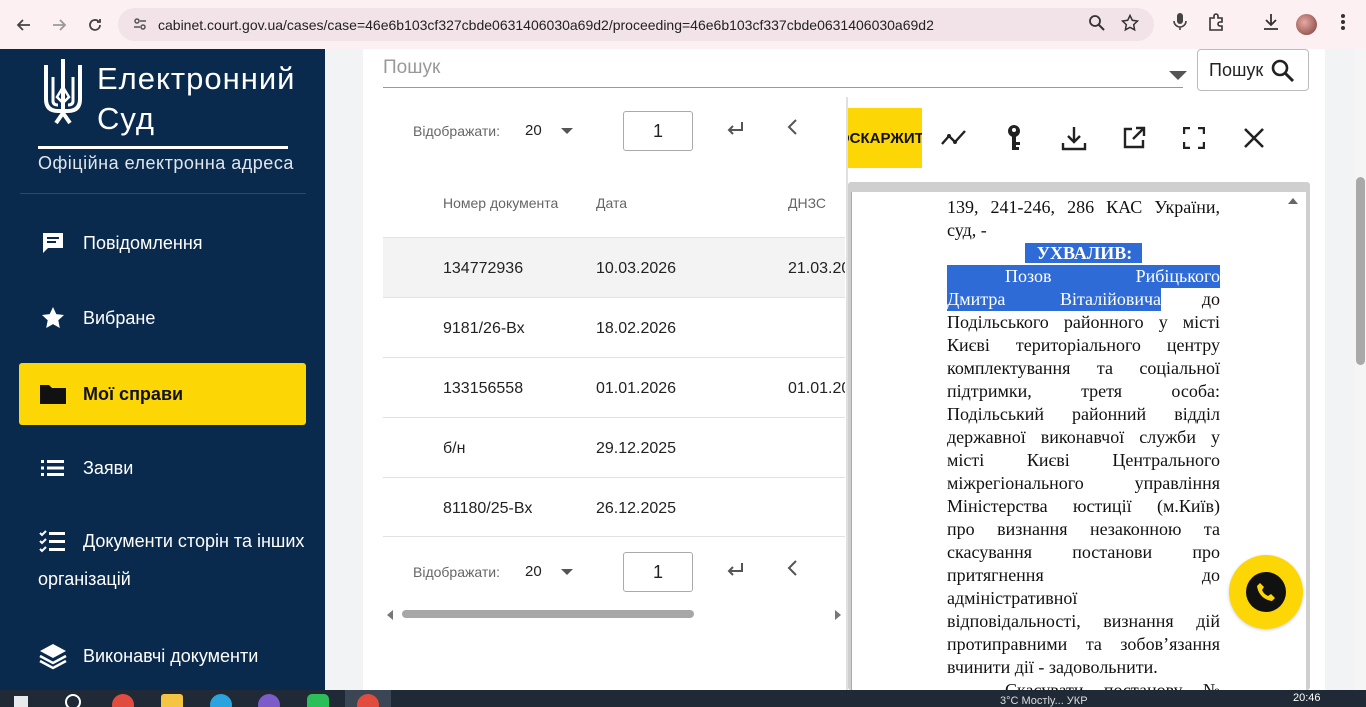 Image resolution: width=1366 pixels, height=707 pixels. I want to click on file-explorer-icon, so click(172, 700).